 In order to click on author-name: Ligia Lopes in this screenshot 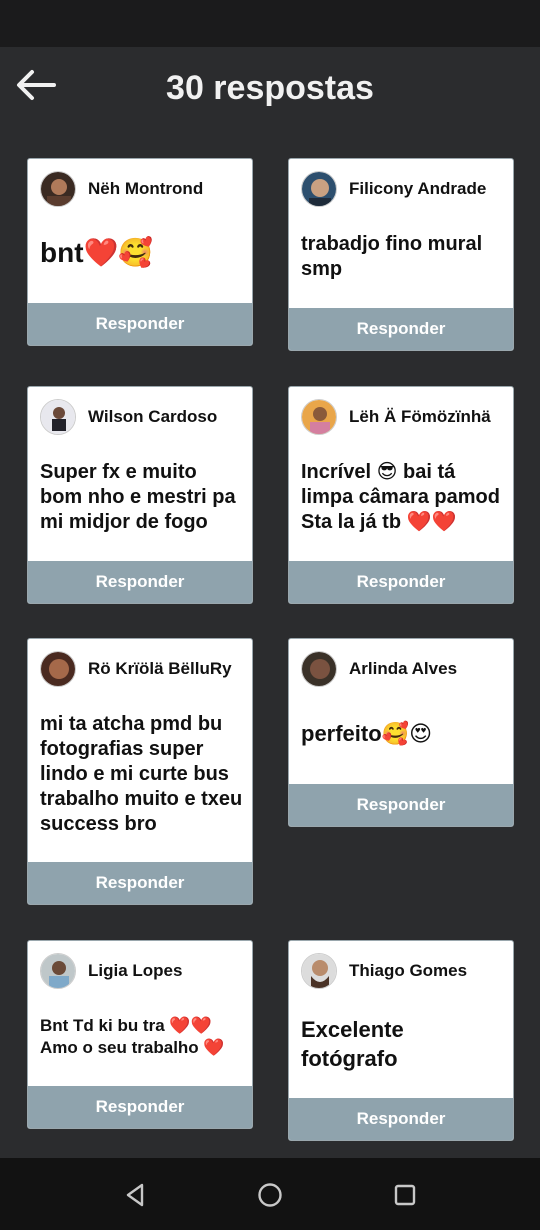, I will do `click(135, 970)`.